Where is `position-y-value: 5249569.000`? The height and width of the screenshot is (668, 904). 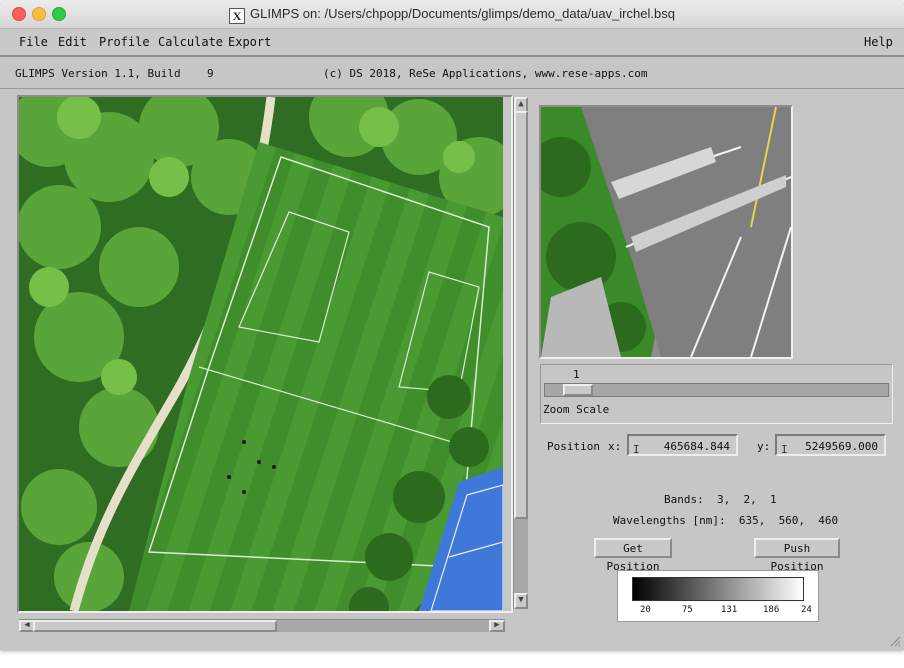 position-y-value: 5249569.000 is located at coordinates (841, 446).